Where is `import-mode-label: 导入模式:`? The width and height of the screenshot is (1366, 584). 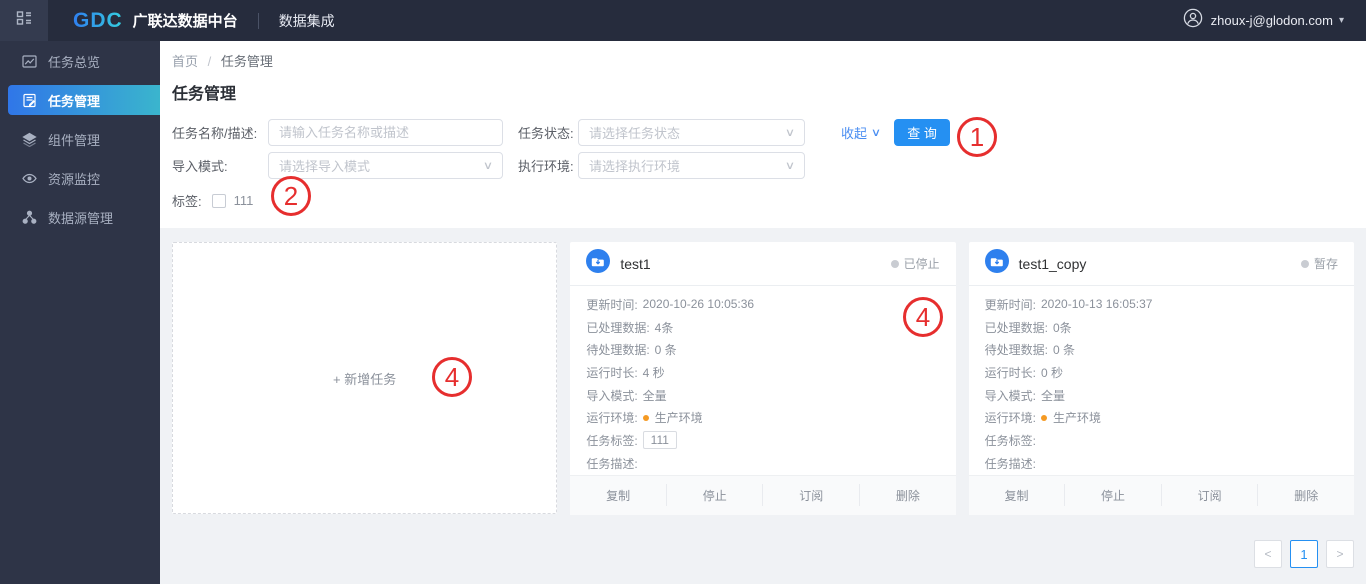
import-mode-label: 导入模式: is located at coordinates (200, 166).